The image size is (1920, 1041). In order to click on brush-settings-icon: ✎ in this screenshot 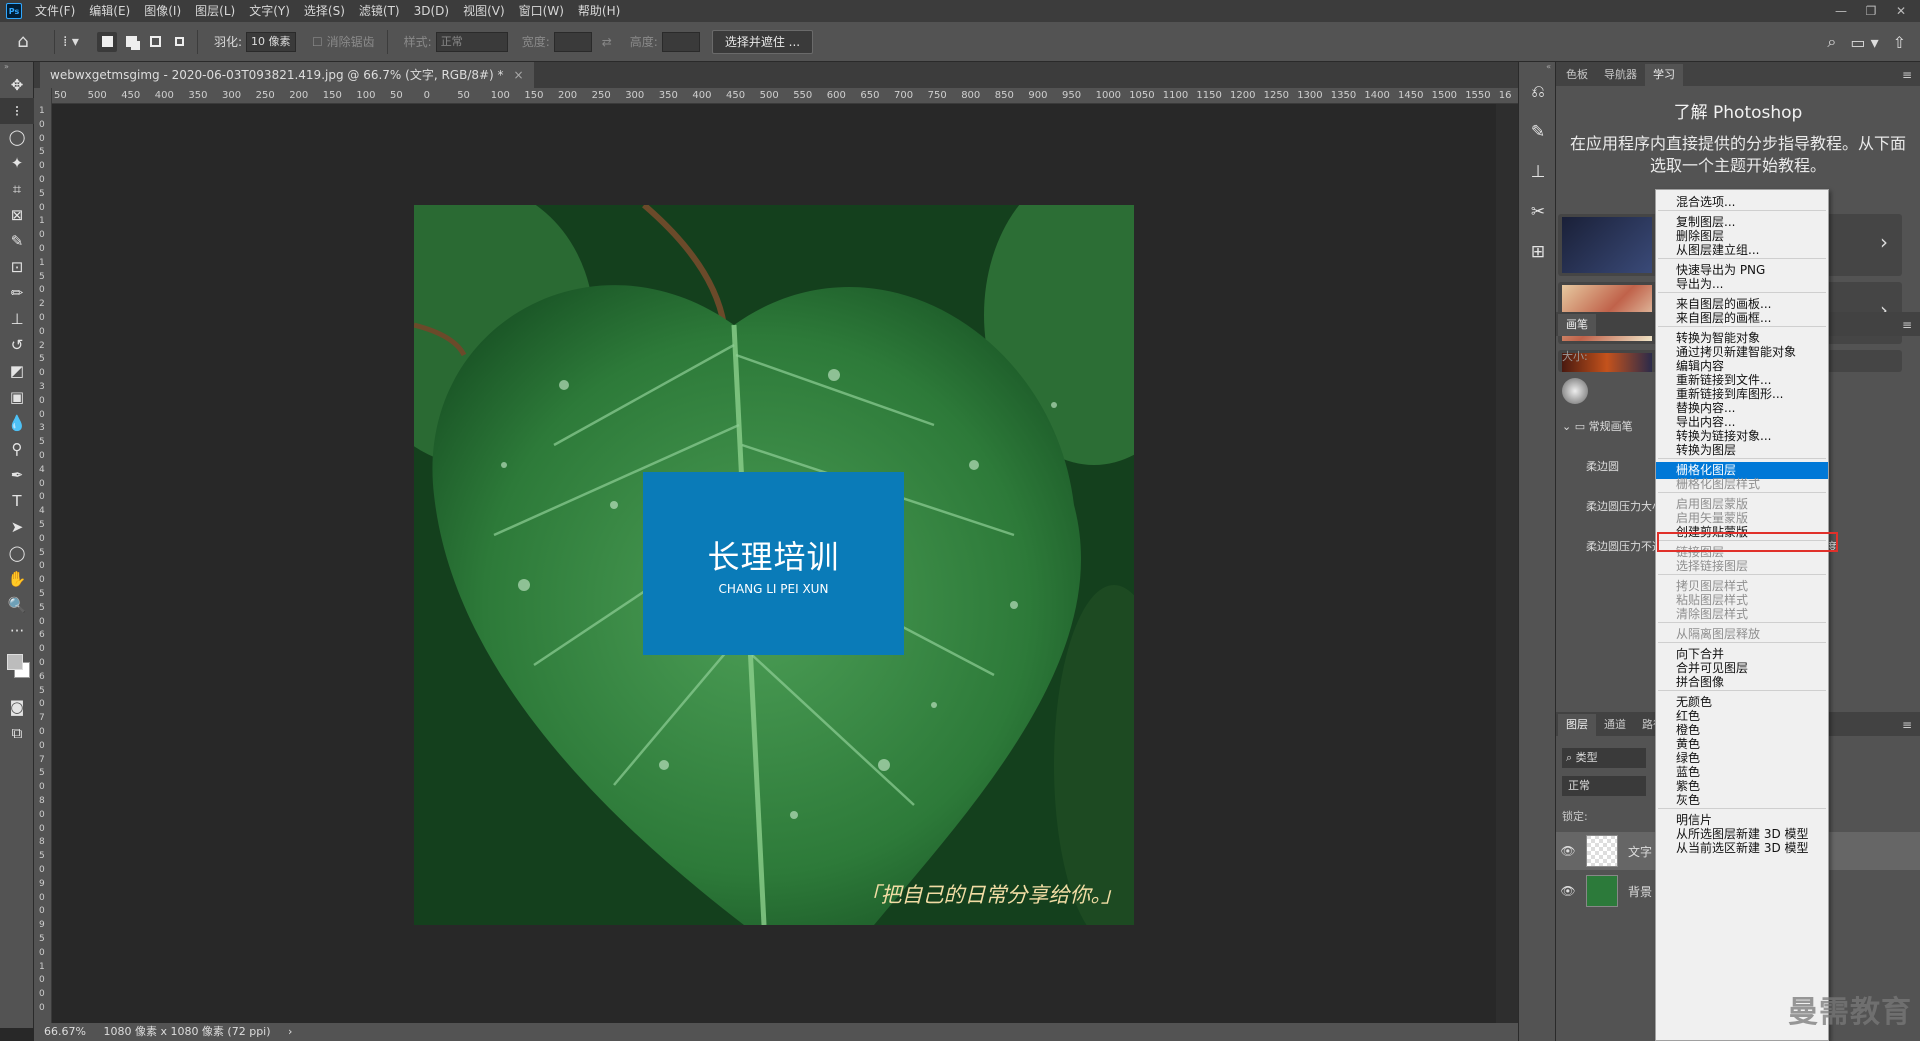, I will do `click(1538, 132)`.